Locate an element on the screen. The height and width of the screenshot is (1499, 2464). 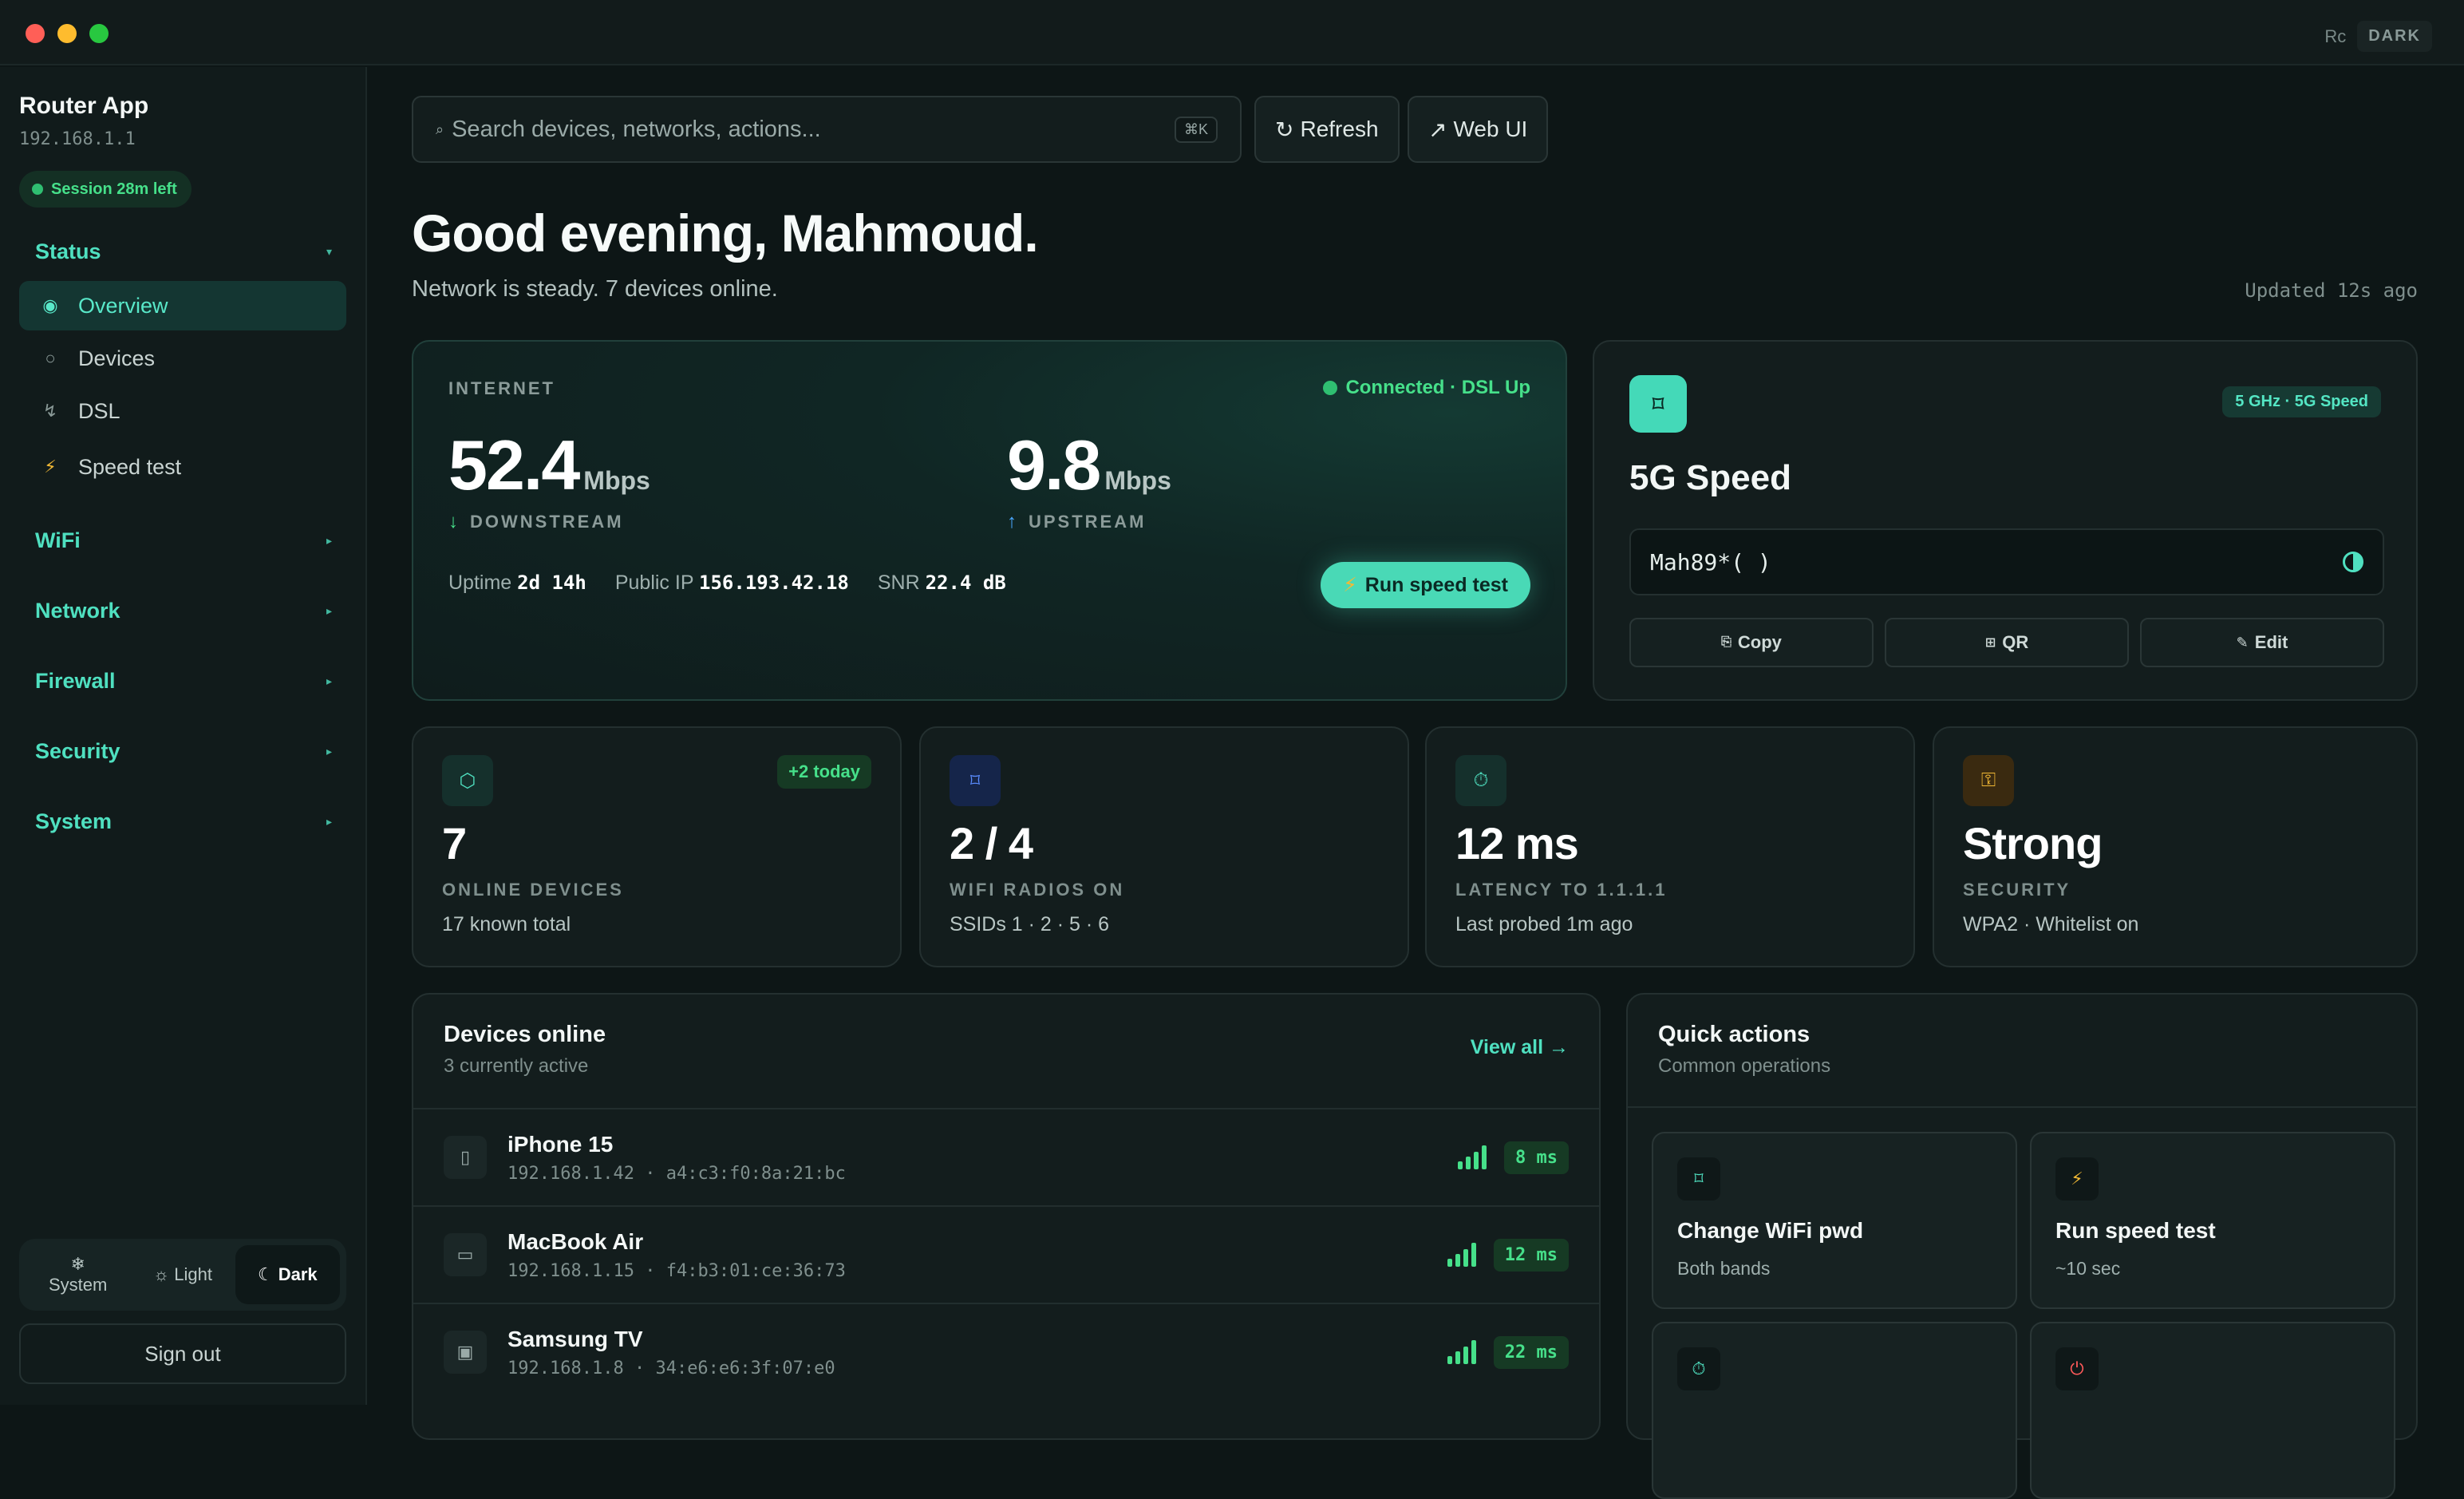
devices-icon: ○ is located at coordinates (50, 358).